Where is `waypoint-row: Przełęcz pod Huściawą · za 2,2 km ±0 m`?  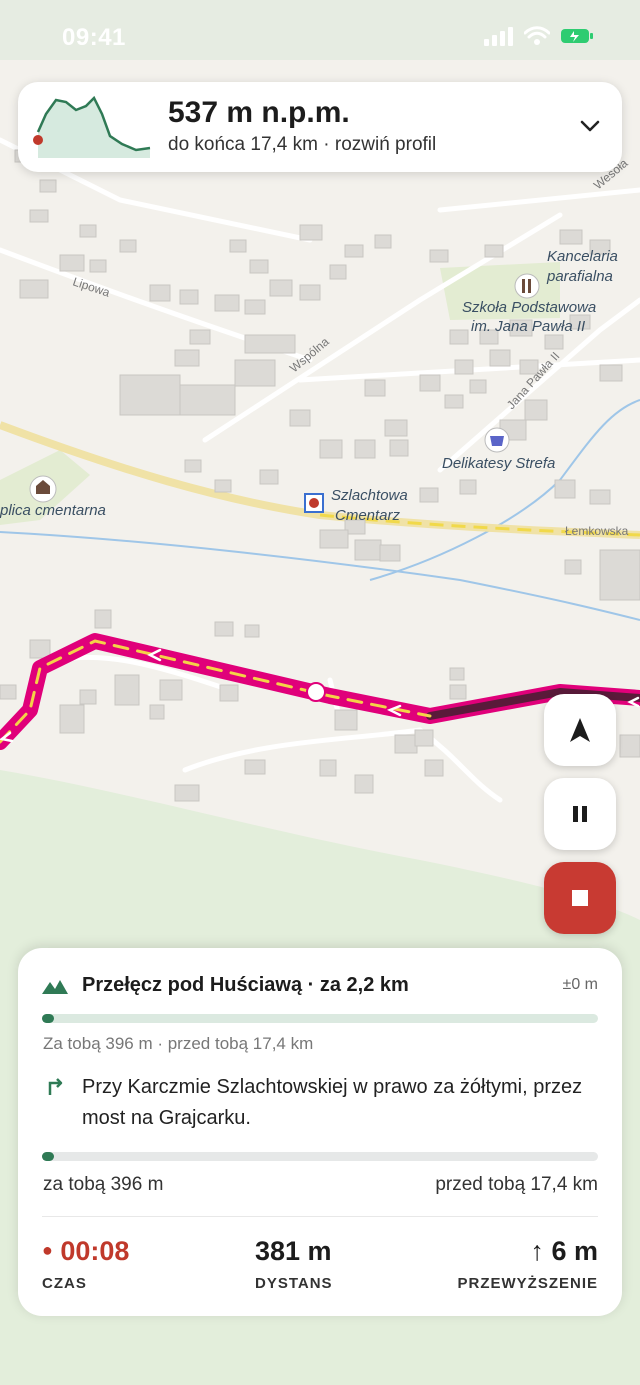 waypoint-row: Przełęcz pod Huściawą · za 2,2 km ±0 m is located at coordinates (320, 987).